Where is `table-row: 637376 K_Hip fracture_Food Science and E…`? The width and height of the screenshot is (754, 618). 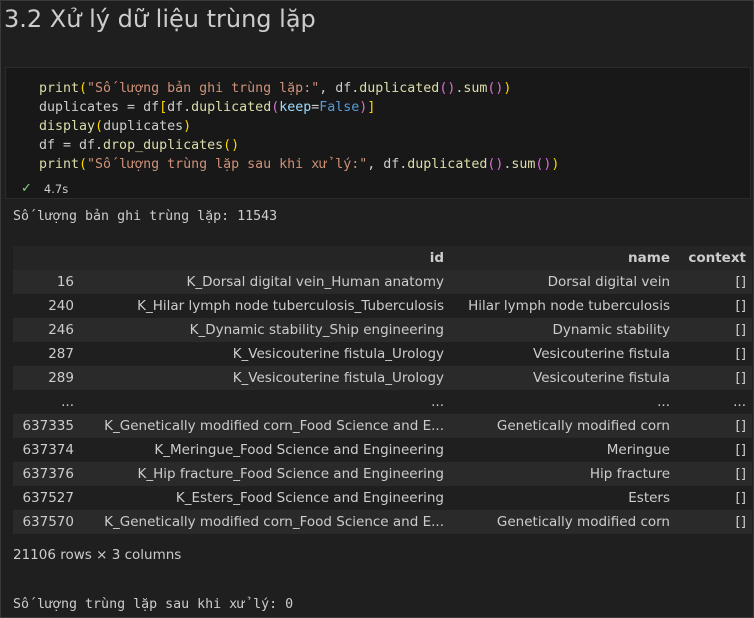 table-row: 637376 K_Hip fracture_Food Science and E… is located at coordinates (382, 474).